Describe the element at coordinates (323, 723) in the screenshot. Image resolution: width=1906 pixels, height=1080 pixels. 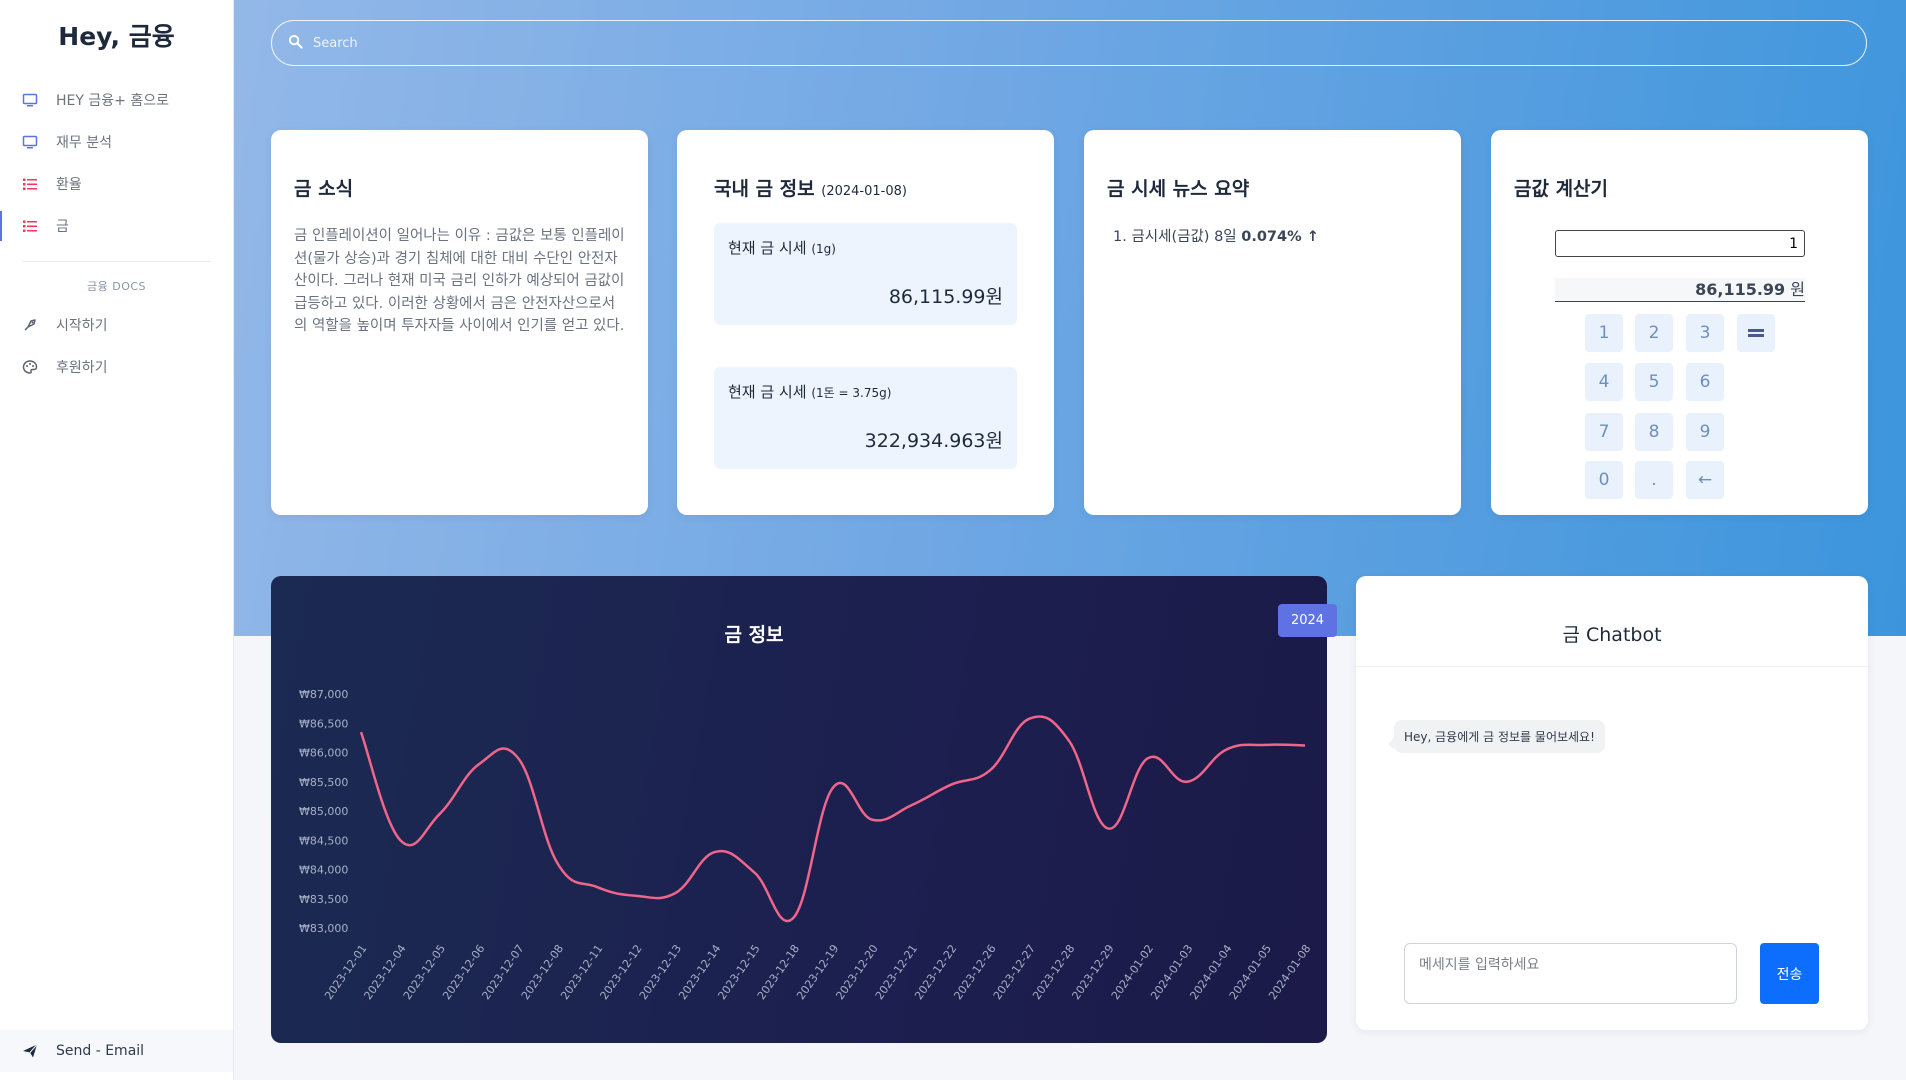
I see `y-tick-label: ₩86,500` at that location.